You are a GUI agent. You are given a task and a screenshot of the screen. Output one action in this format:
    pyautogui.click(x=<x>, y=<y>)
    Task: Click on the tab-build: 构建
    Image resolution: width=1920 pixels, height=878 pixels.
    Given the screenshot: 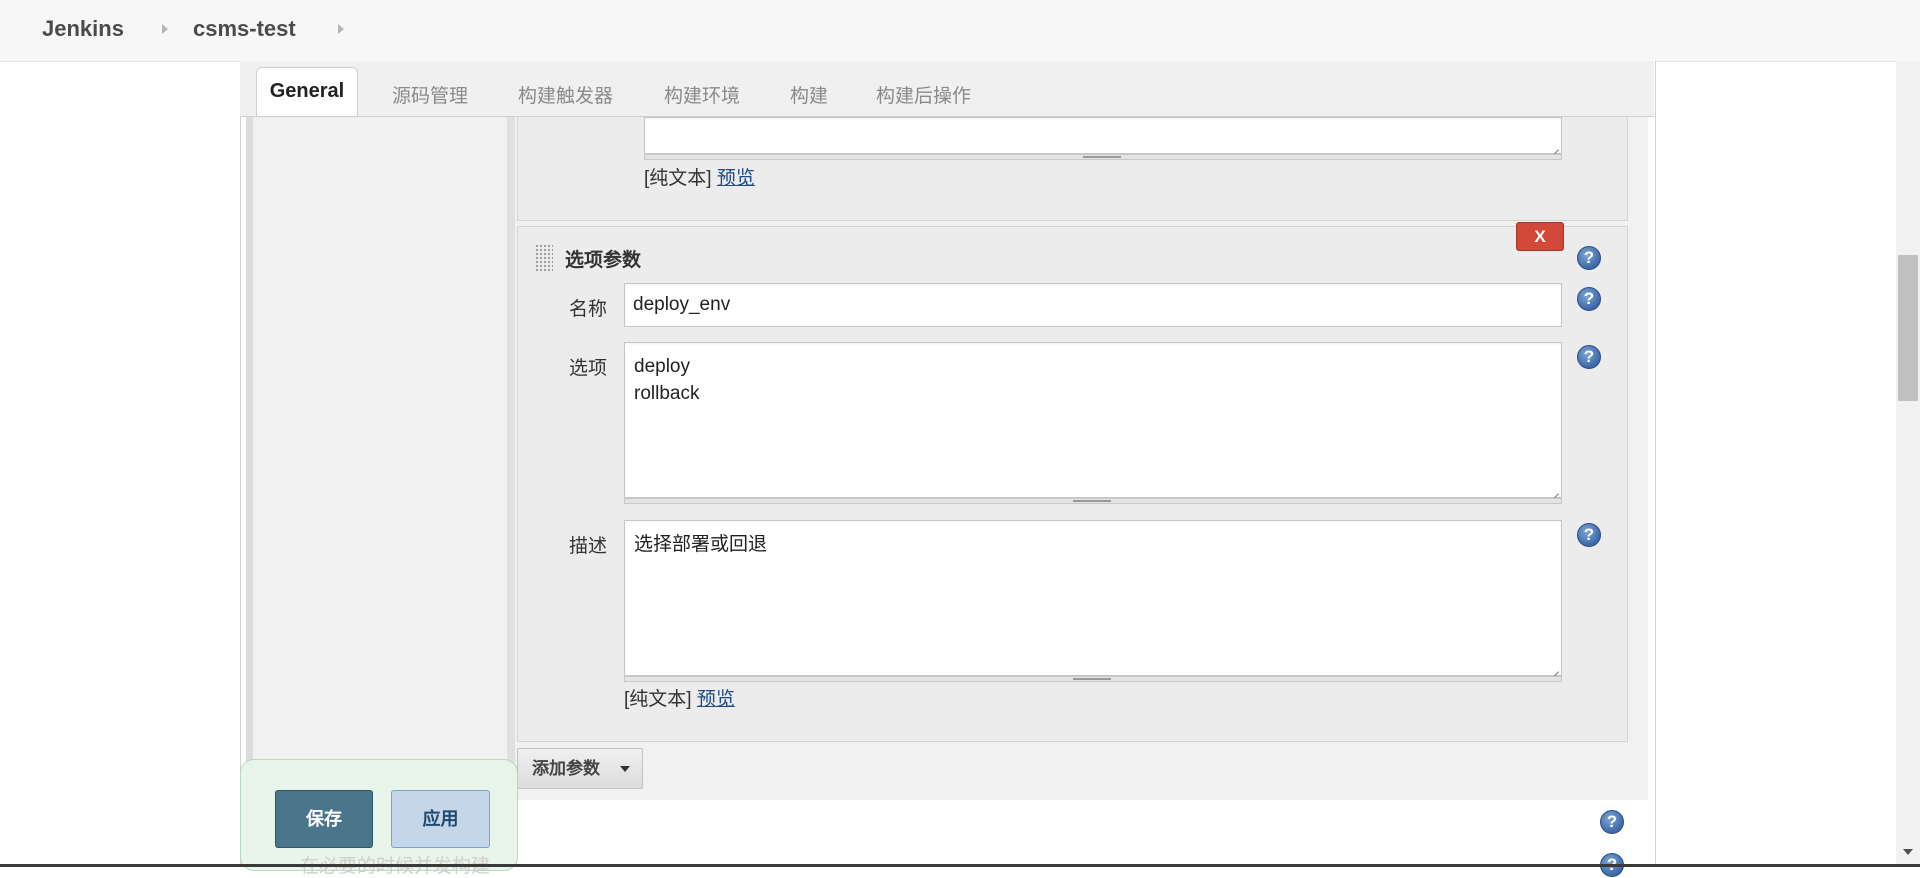 What is the action you would take?
    pyautogui.click(x=809, y=94)
    